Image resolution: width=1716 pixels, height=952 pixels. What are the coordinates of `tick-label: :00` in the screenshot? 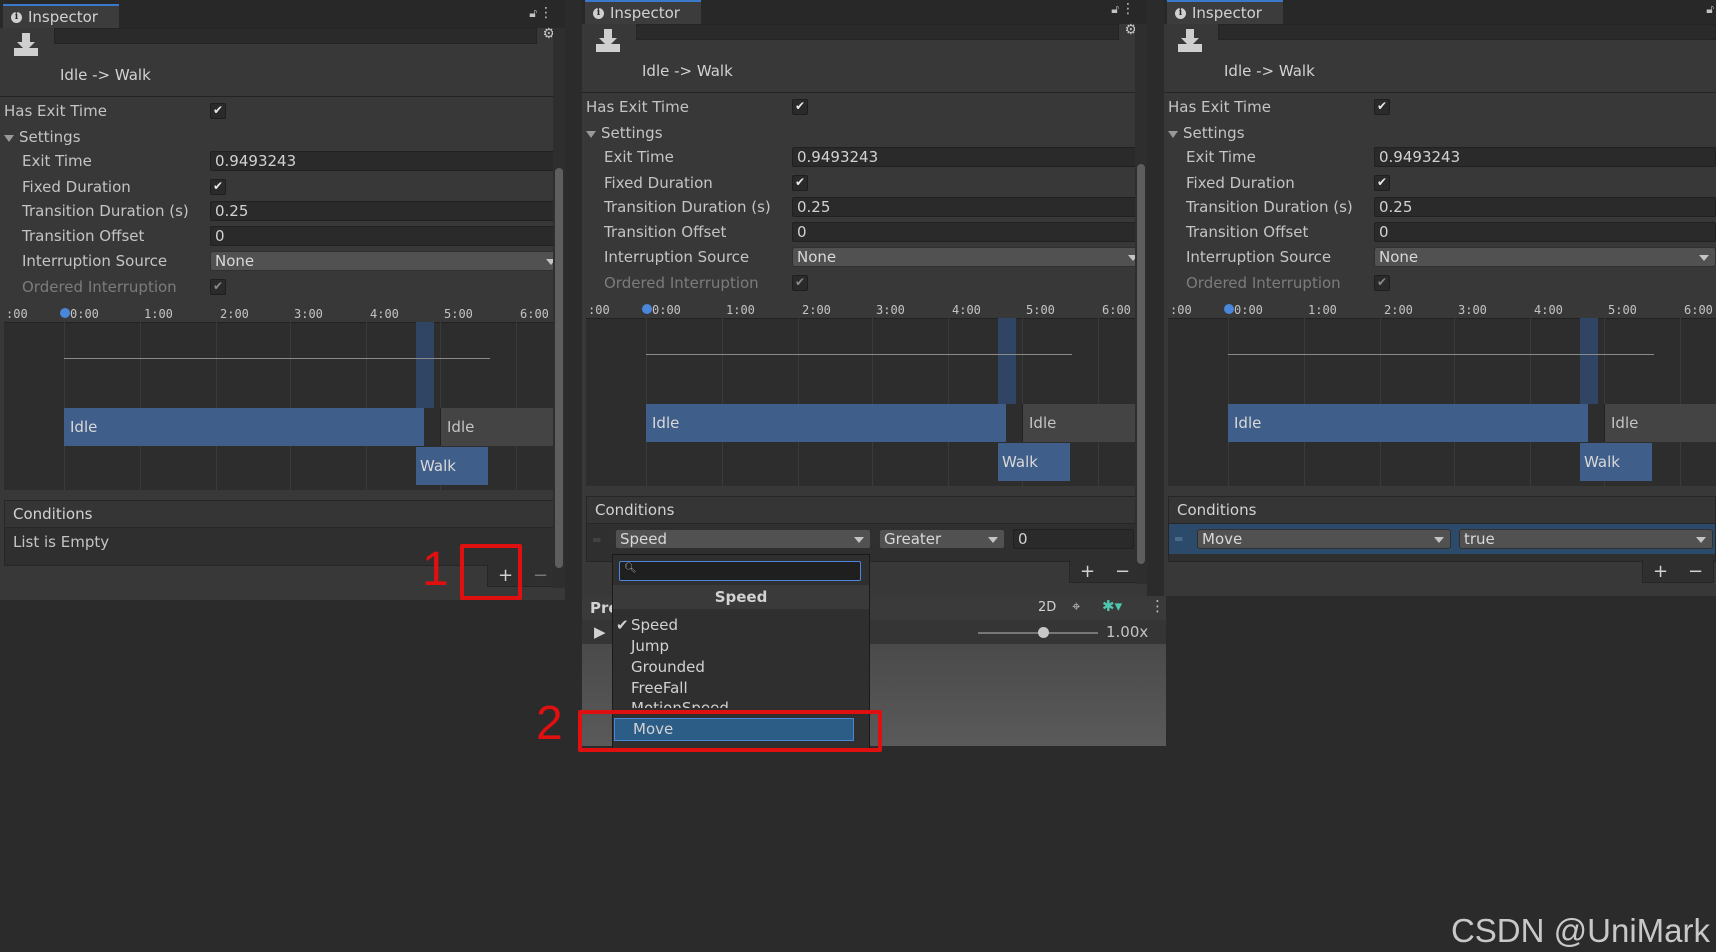 It's located at (17, 314).